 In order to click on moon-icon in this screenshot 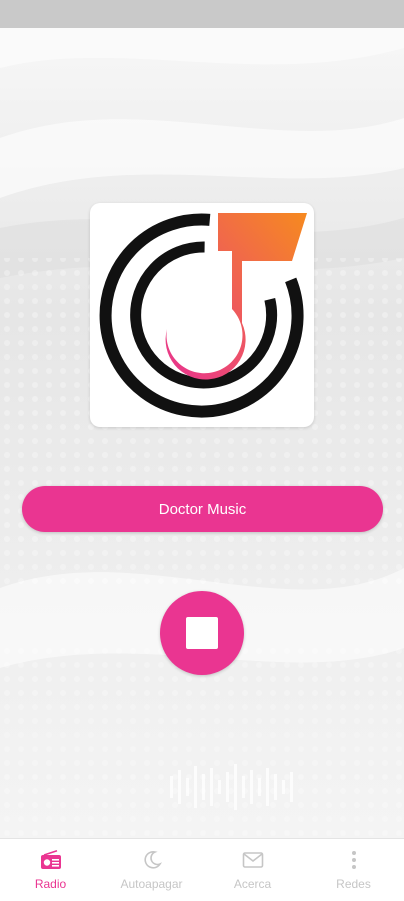, I will do `click(152, 860)`.